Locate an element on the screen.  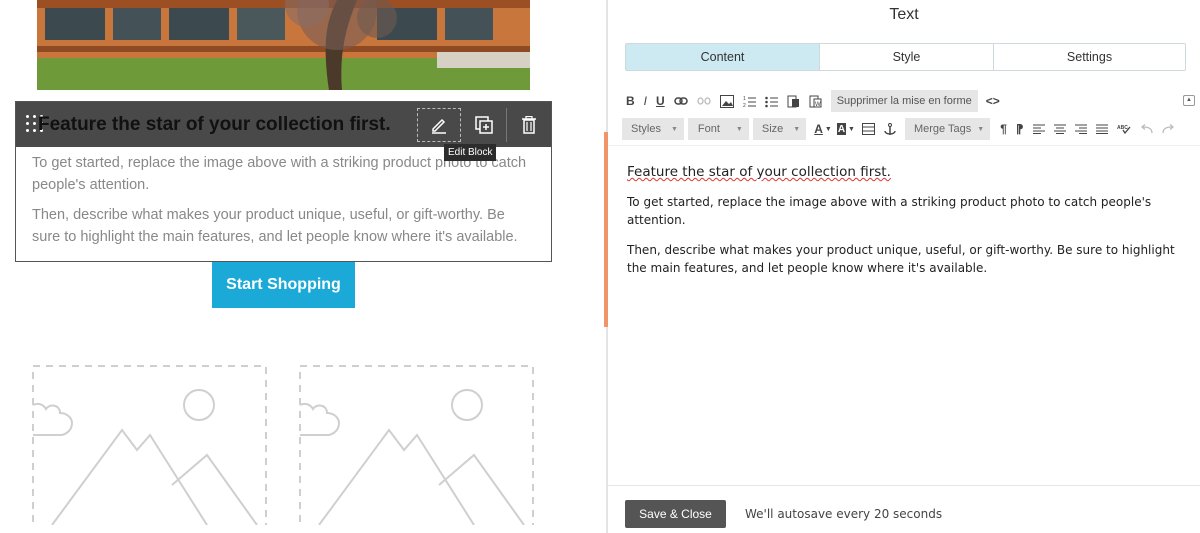
edit-block-tooltip: Edit Block is located at coordinates (470, 152).